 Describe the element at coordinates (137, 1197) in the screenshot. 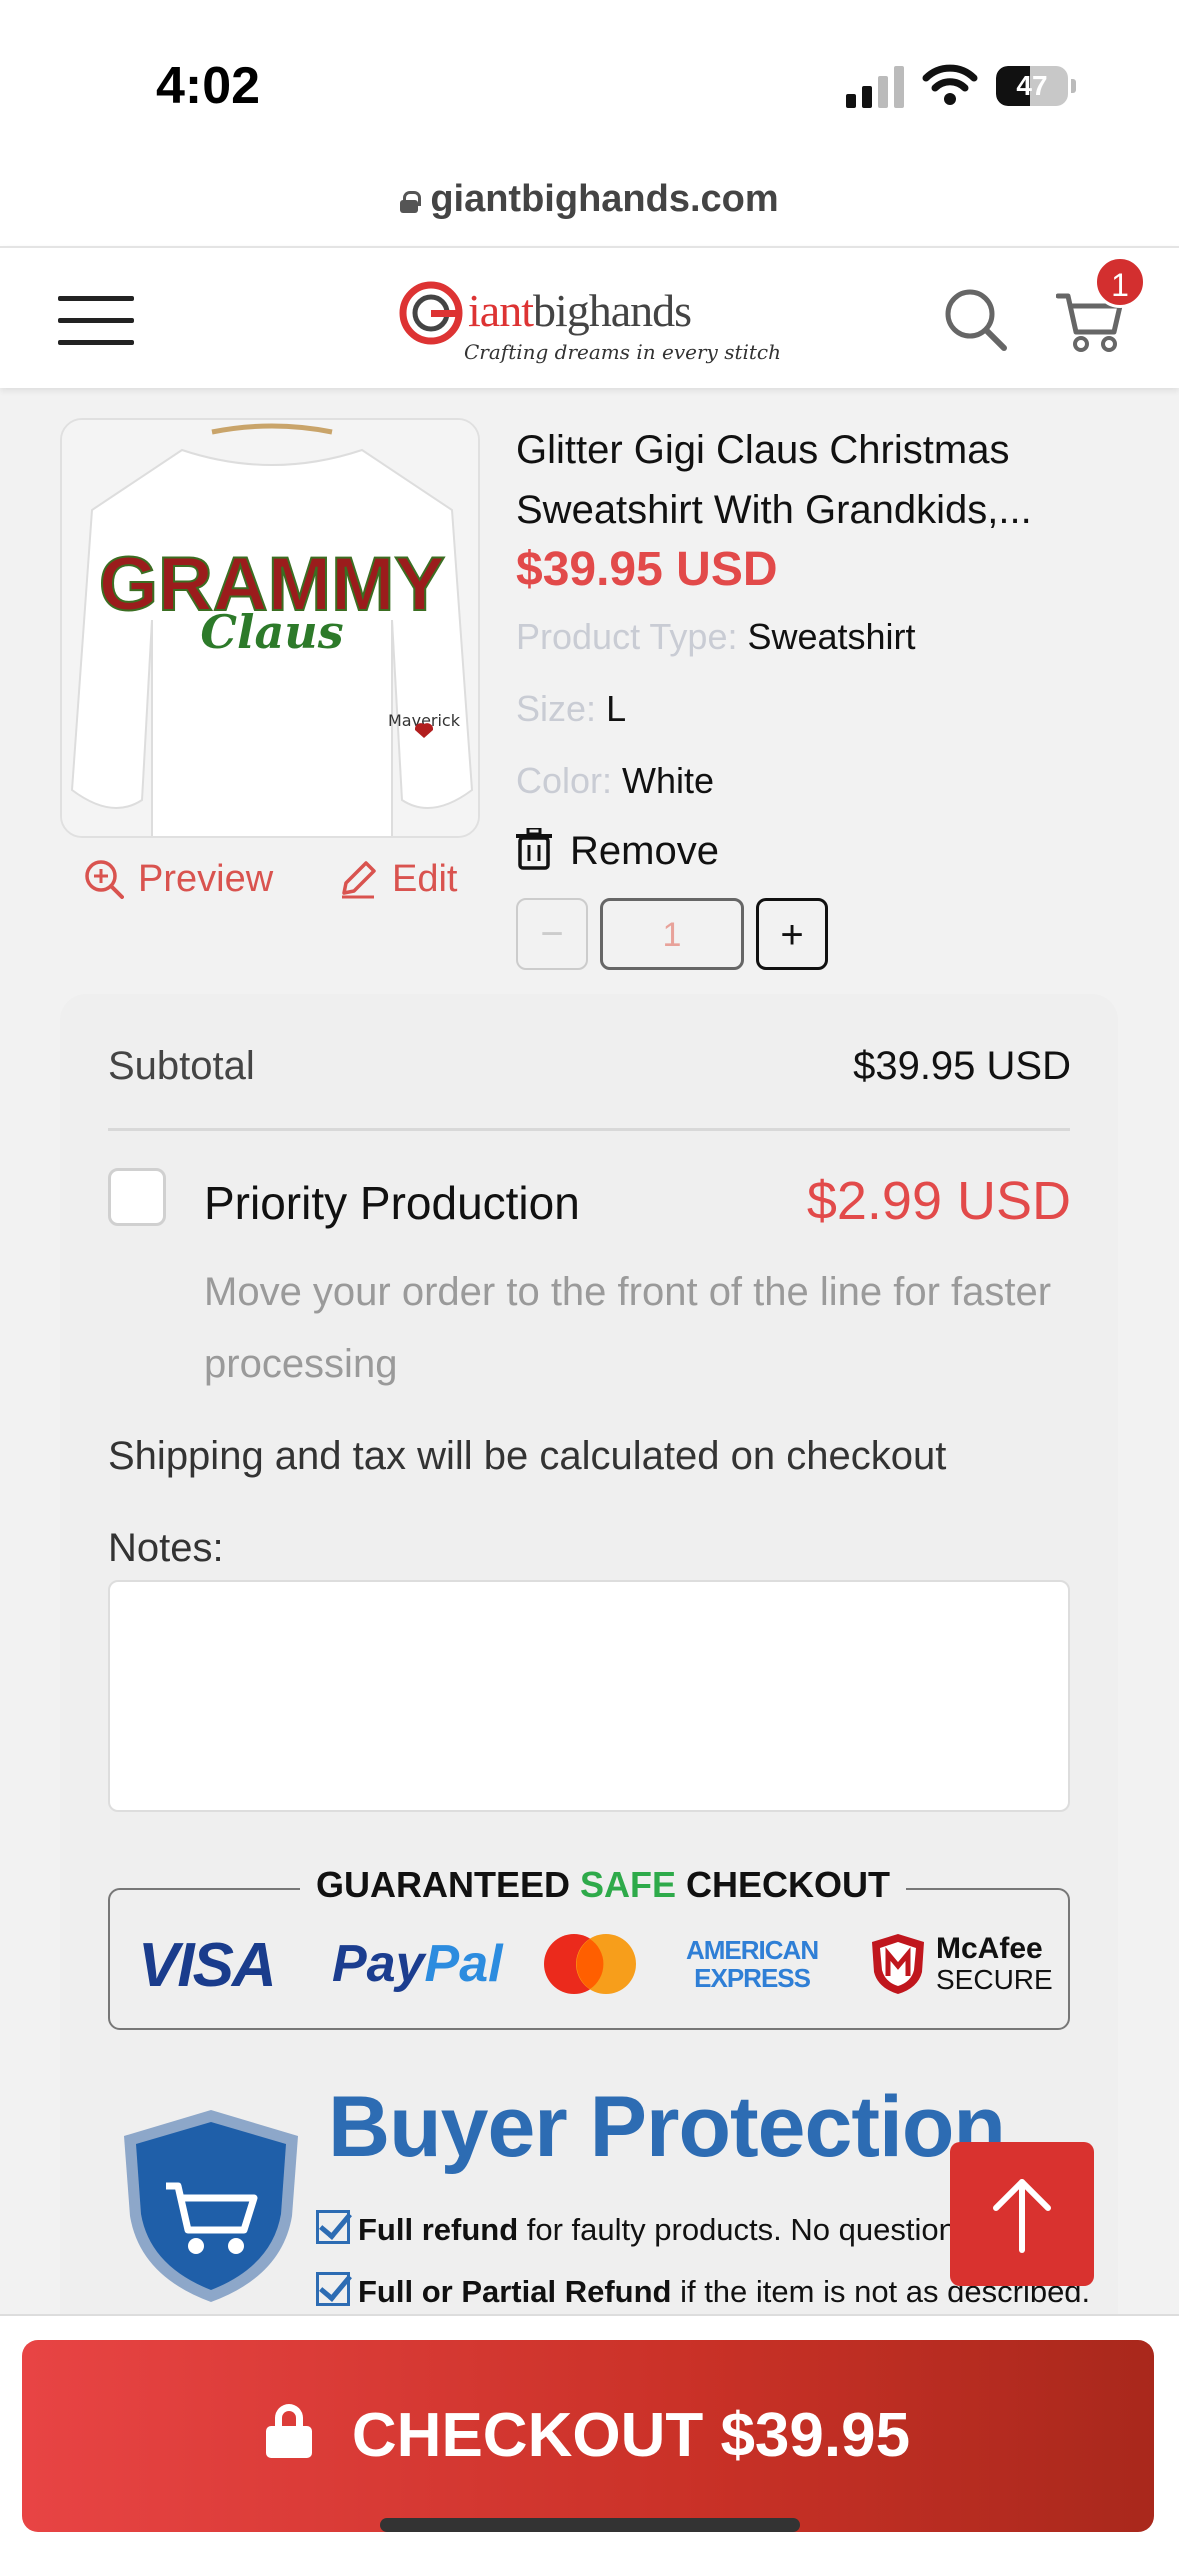

I see `priority-production-checkbox` at that location.